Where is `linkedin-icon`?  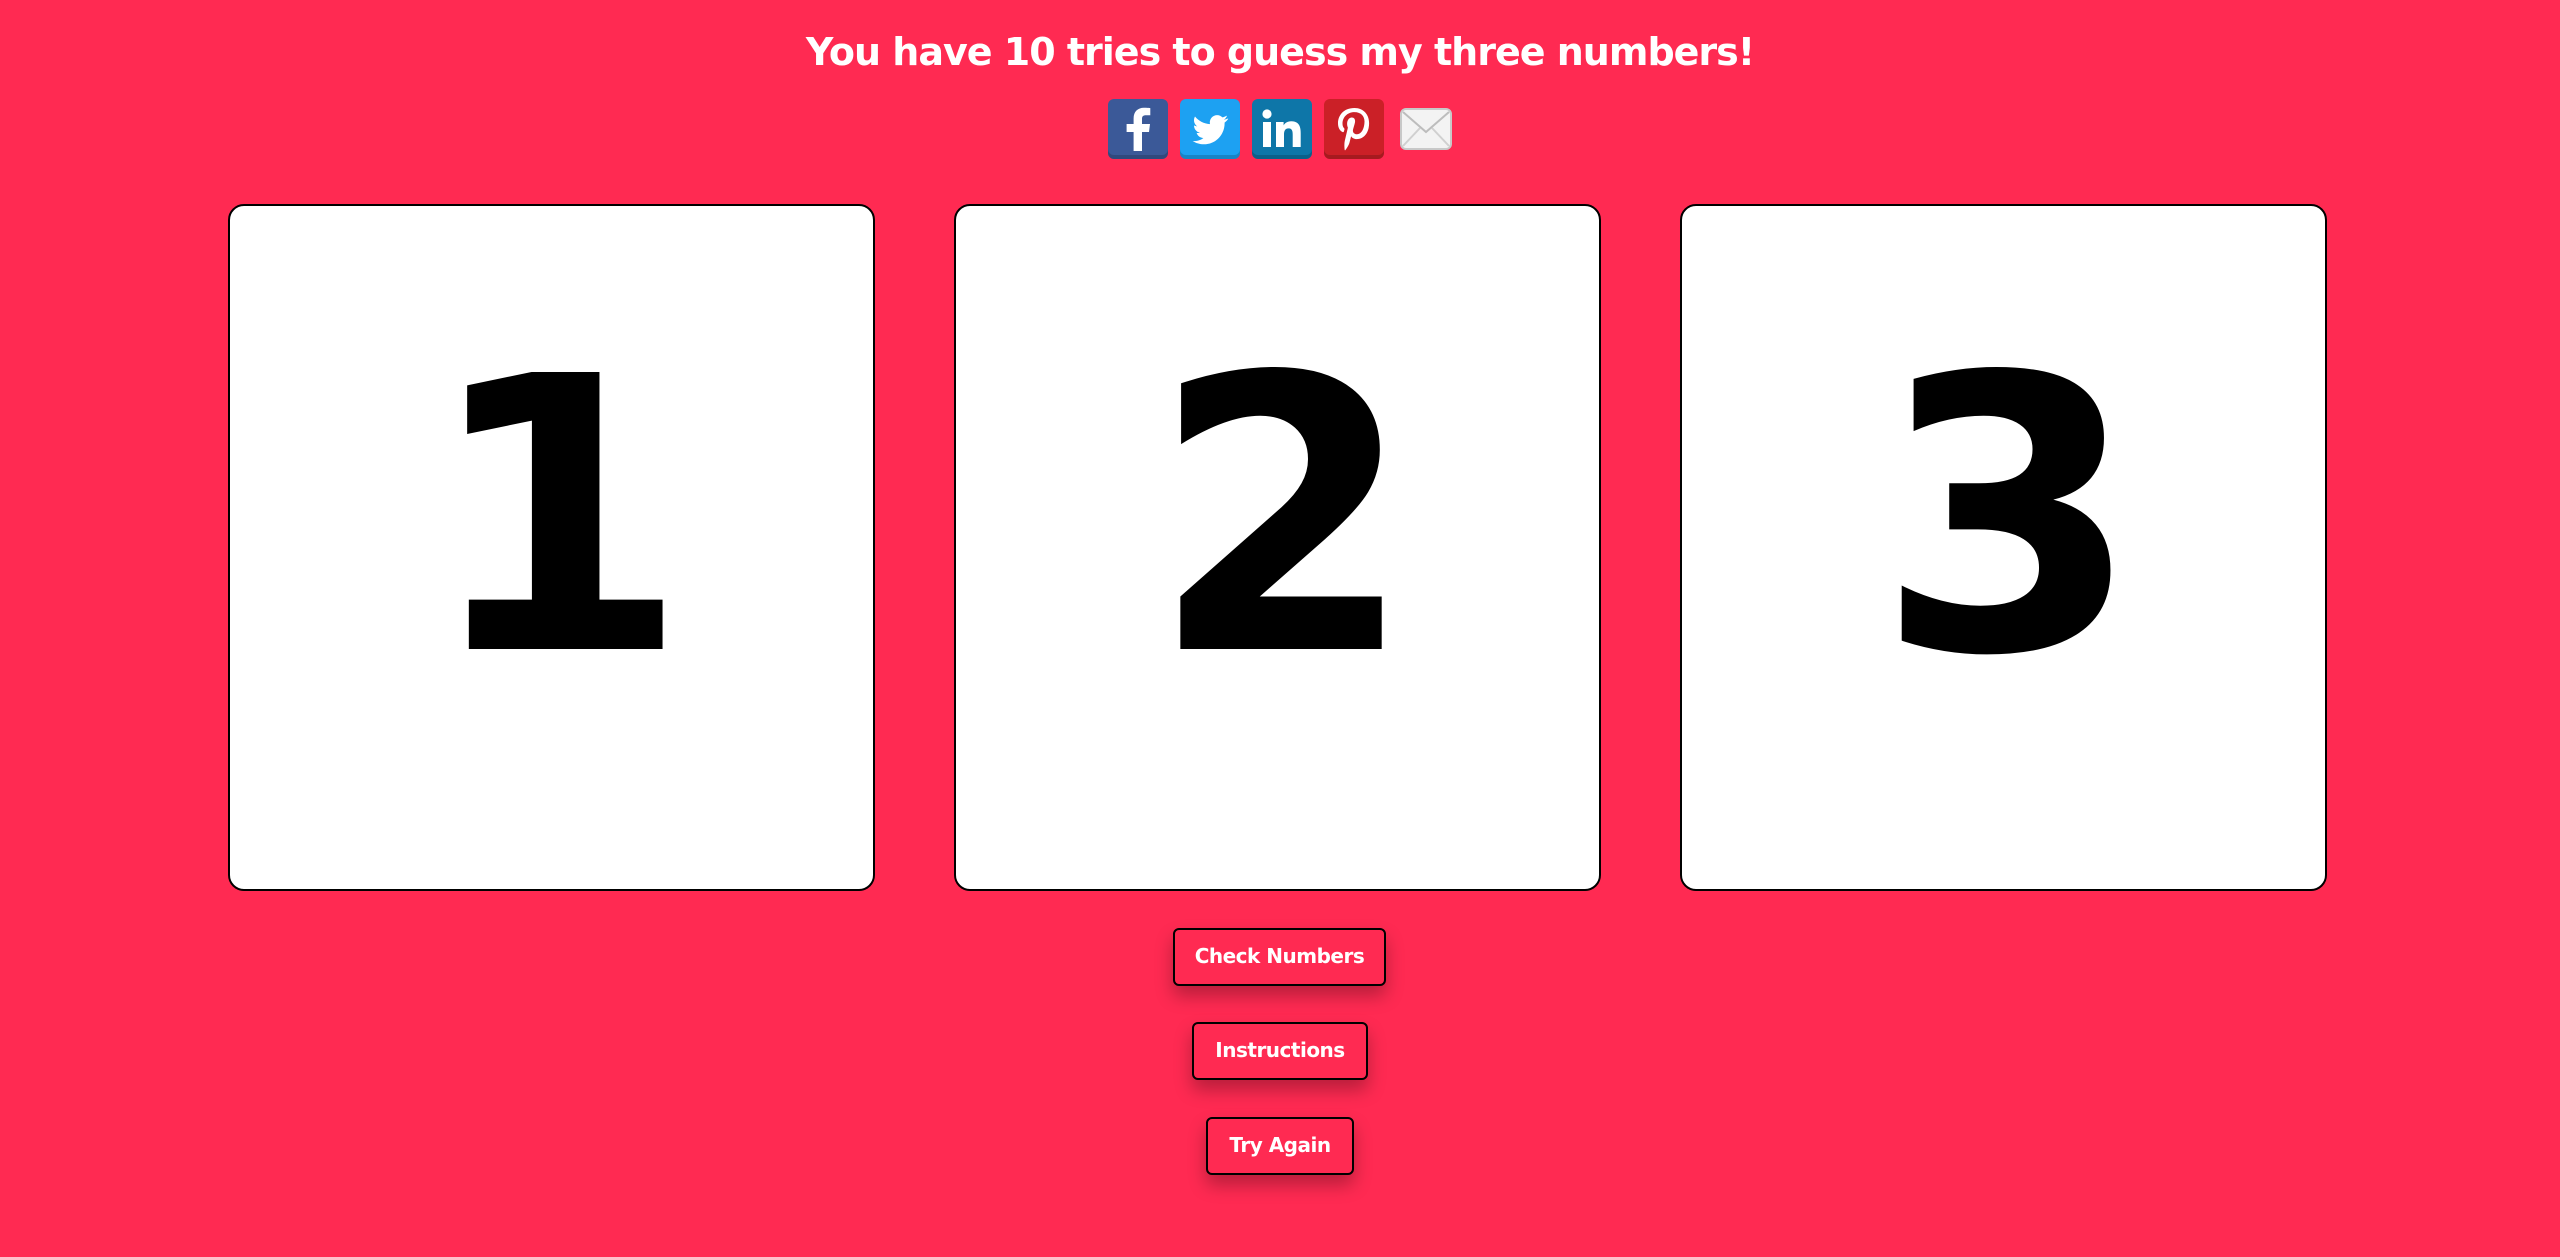
linkedin-icon is located at coordinates (1282, 129).